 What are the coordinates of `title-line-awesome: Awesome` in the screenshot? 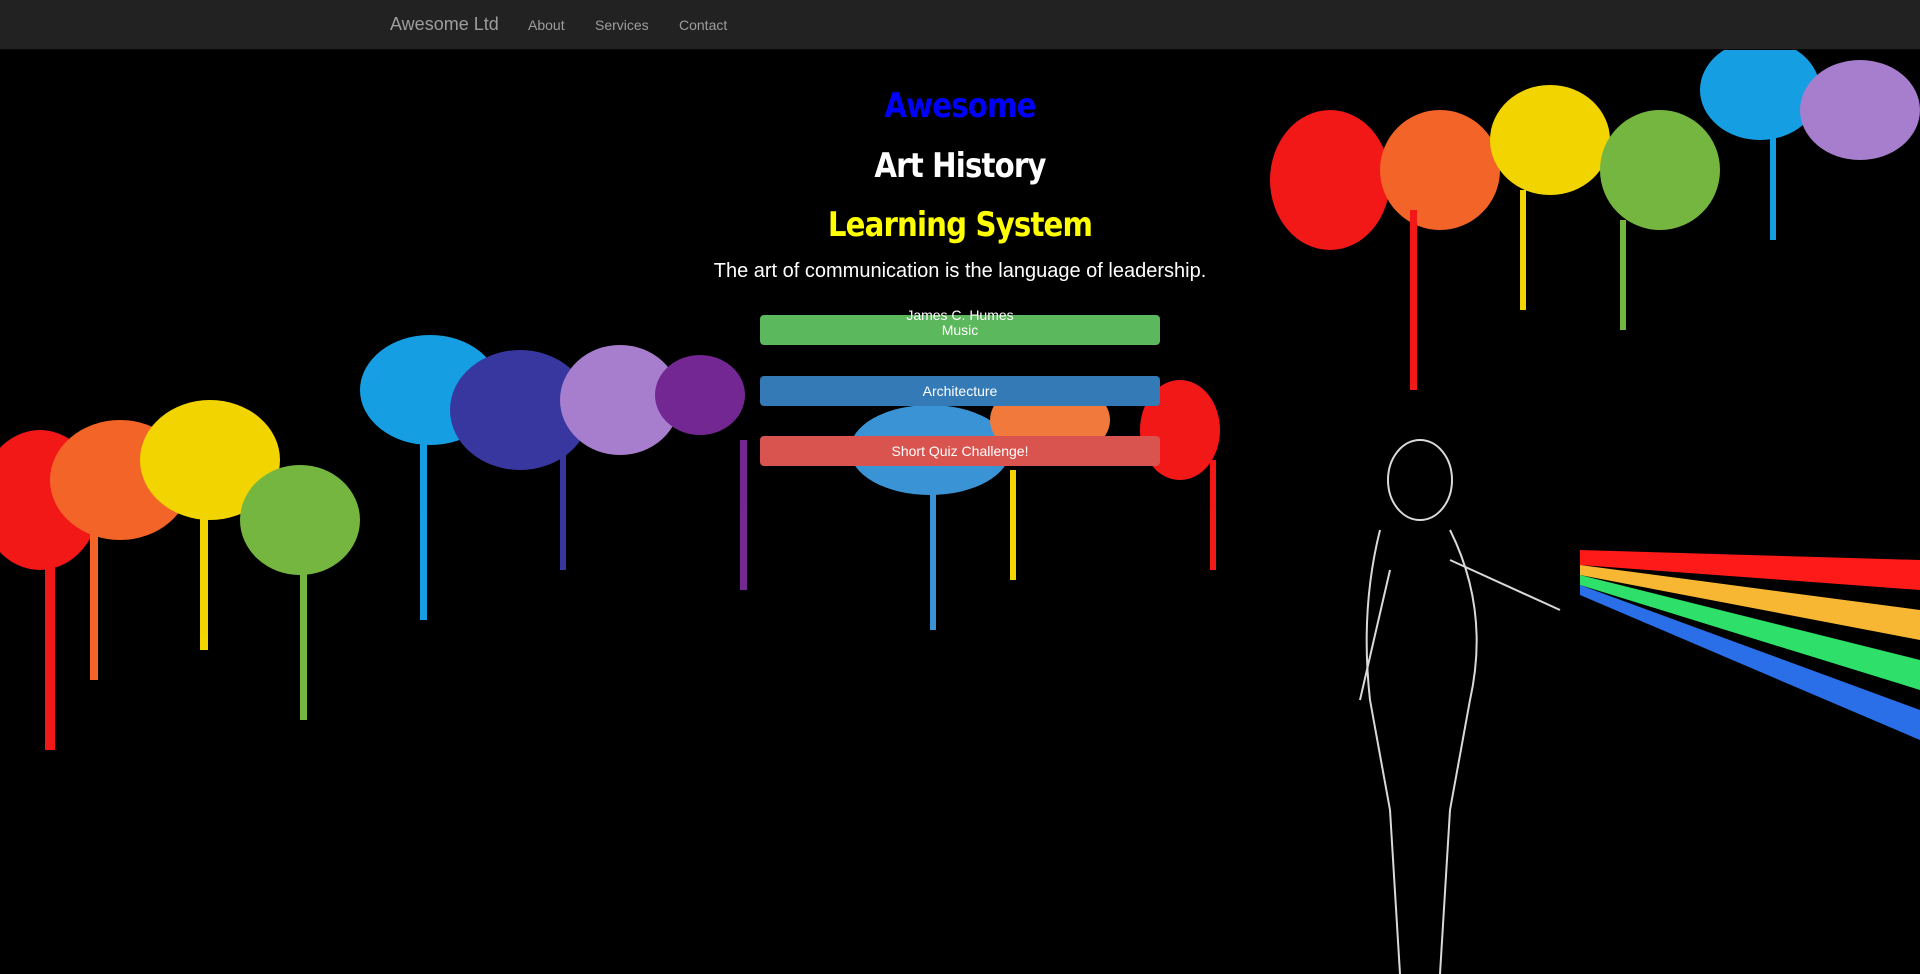 It's located at (960, 106).